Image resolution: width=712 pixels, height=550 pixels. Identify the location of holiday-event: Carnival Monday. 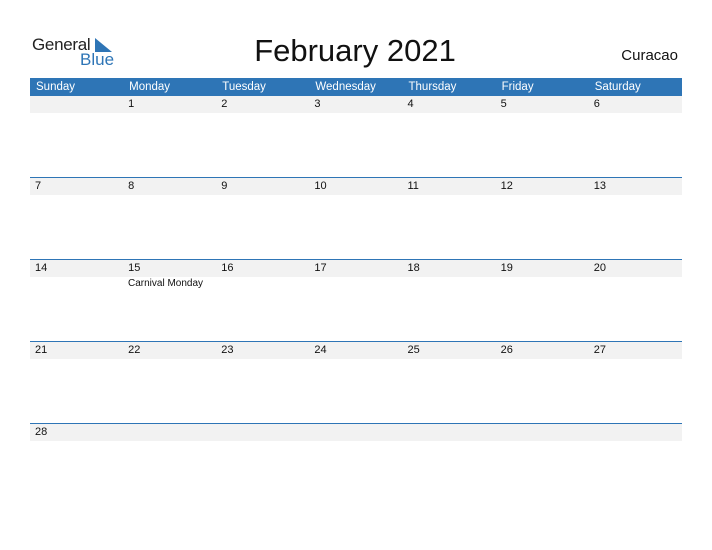
(166, 283).